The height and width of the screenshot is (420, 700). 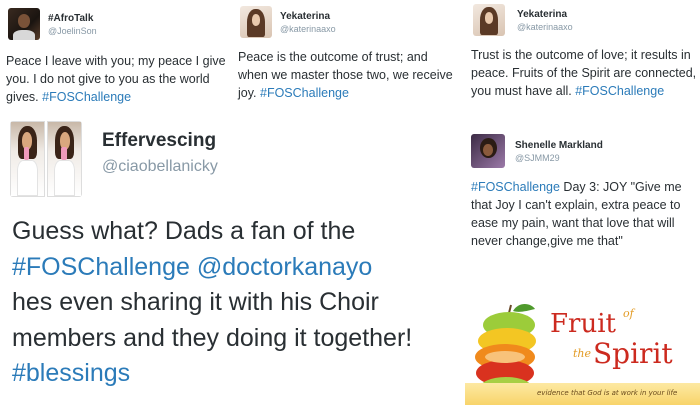 I want to click on logo-word-of: of, so click(x=628, y=313).